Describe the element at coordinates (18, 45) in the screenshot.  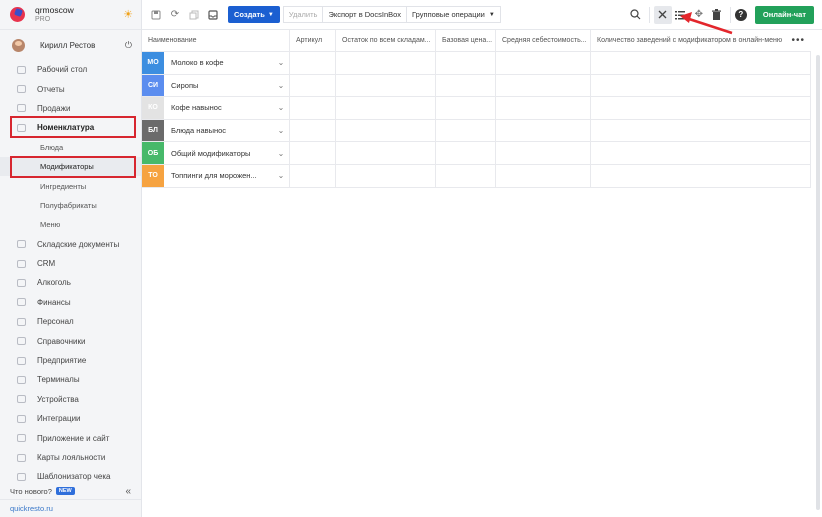
I see `avatar` at that location.